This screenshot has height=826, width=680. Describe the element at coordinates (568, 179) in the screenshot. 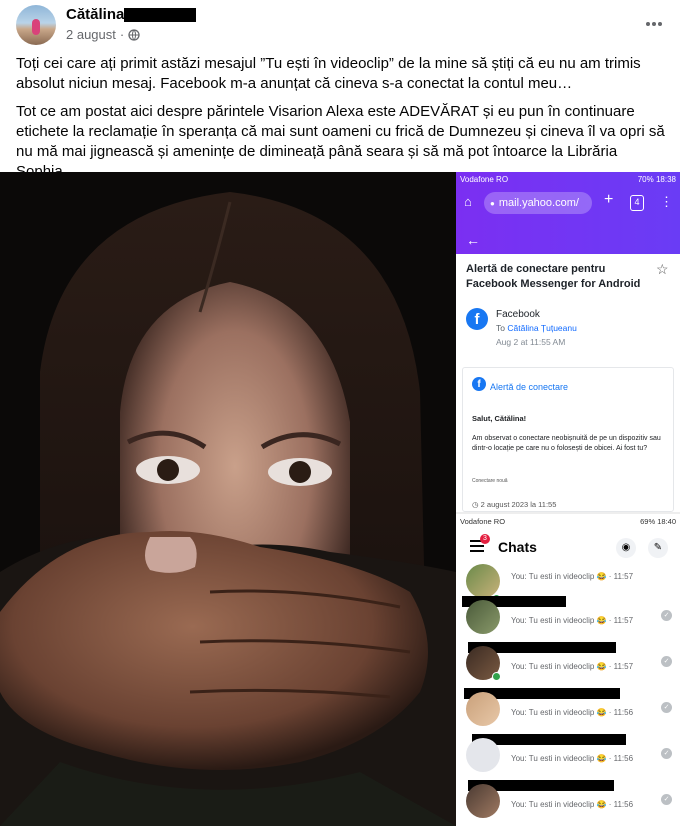

I see `status-bar: Vodafone RO 70% 18:38` at that location.